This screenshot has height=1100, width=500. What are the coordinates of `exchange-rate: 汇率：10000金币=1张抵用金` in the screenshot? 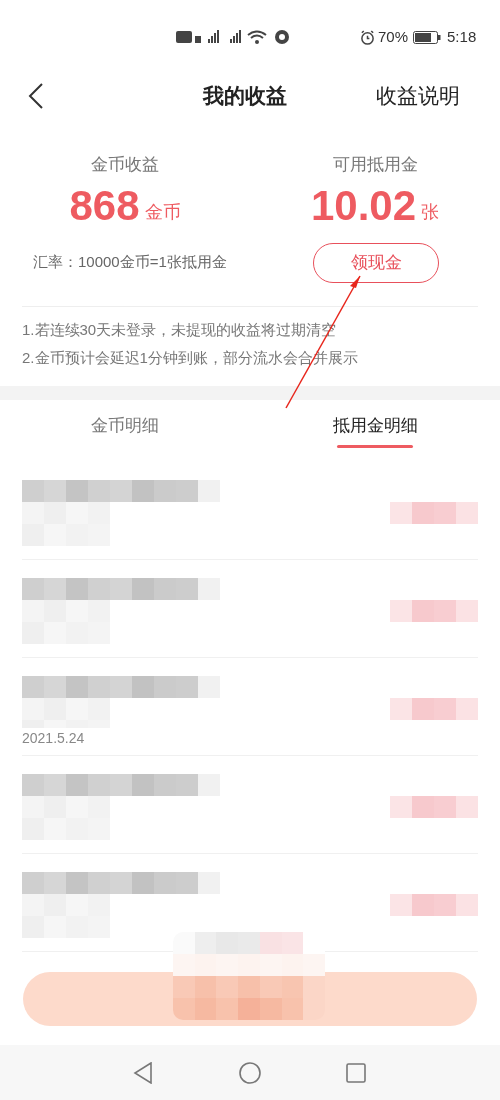 It's located at (130, 262).